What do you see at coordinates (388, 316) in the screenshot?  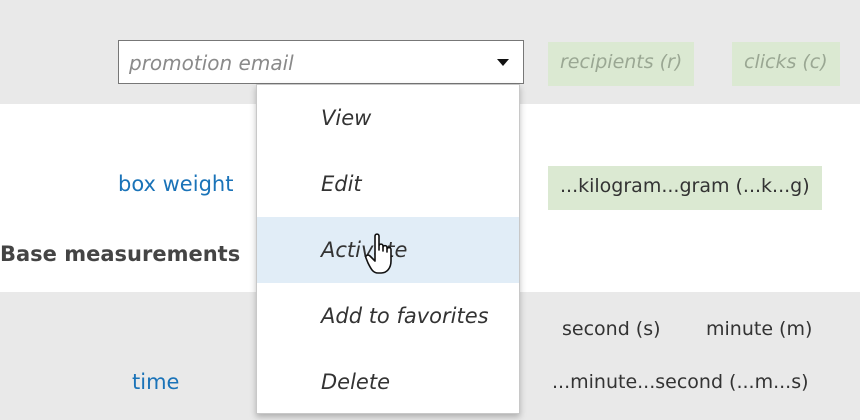 I see `menu-item-add-to-favorites: Add to favorites` at bounding box center [388, 316].